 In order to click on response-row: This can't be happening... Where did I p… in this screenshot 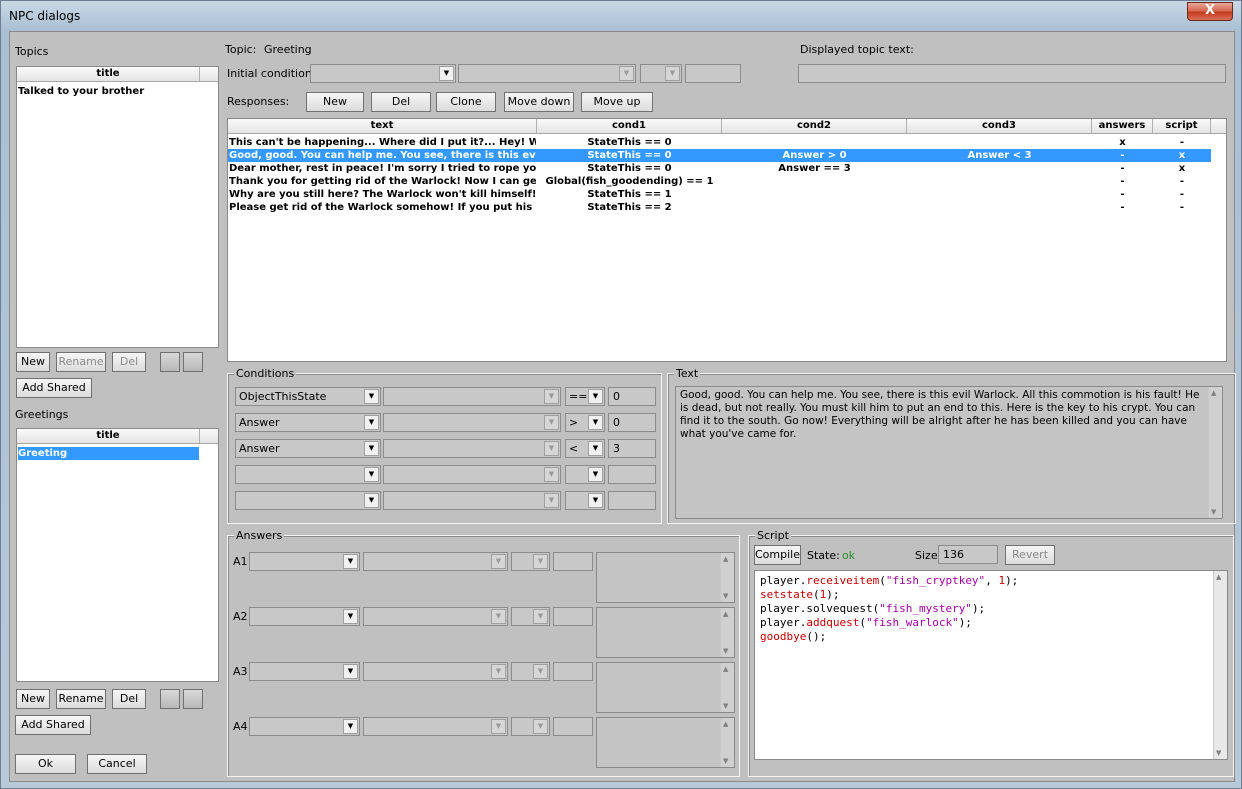, I will do `click(719, 142)`.